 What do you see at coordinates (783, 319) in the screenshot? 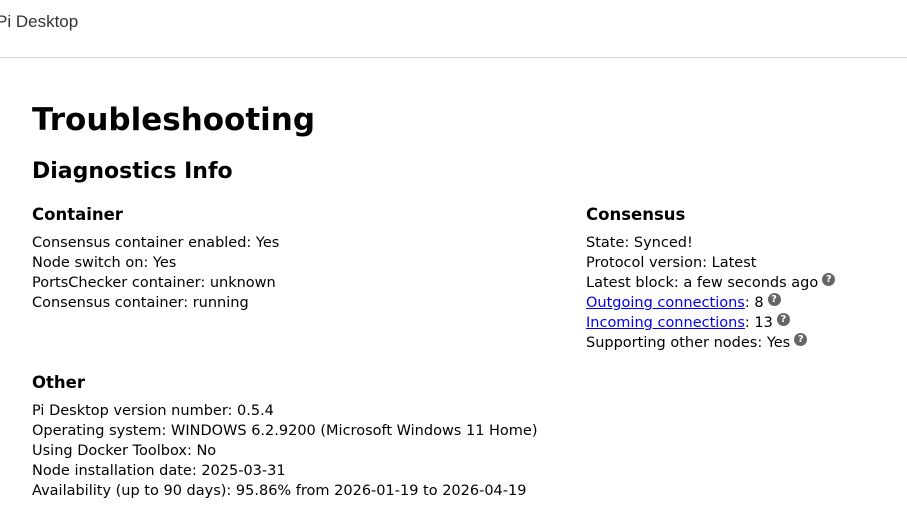
I see `help-icon-incoming: ?` at bounding box center [783, 319].